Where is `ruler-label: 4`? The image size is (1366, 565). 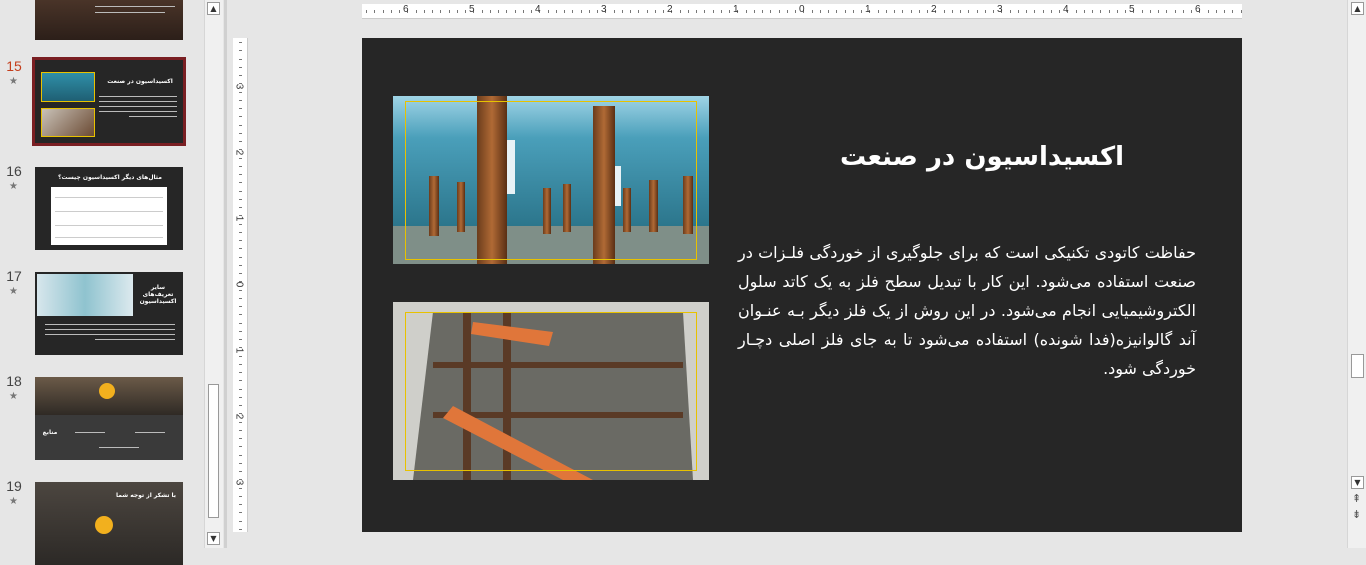 ruler-label: 4 is located at coordinates (1066, 9).